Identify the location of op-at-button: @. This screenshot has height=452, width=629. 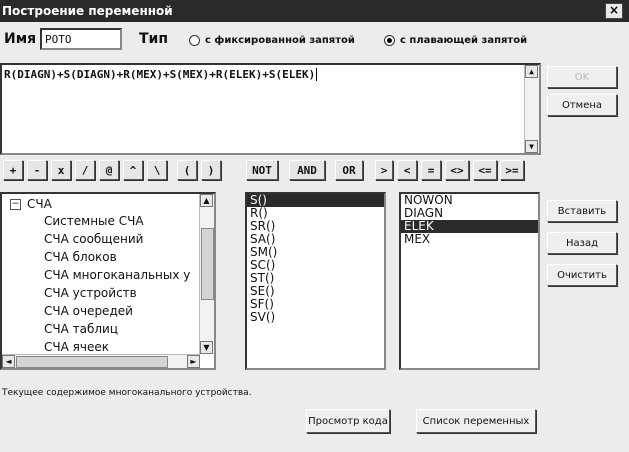
(109, 170).